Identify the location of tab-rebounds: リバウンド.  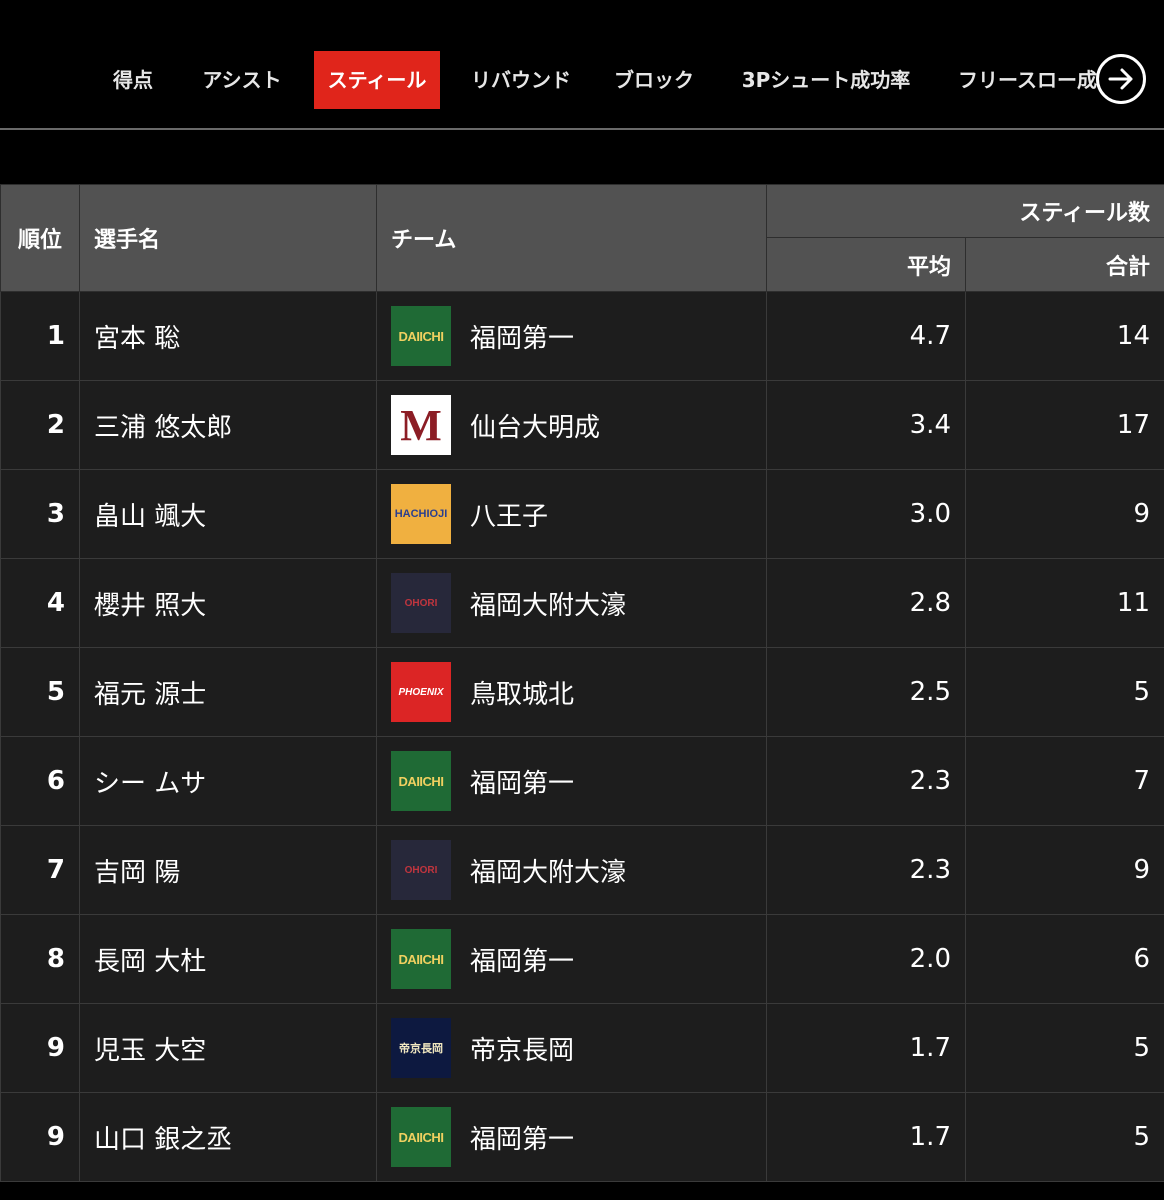
(521, 80).